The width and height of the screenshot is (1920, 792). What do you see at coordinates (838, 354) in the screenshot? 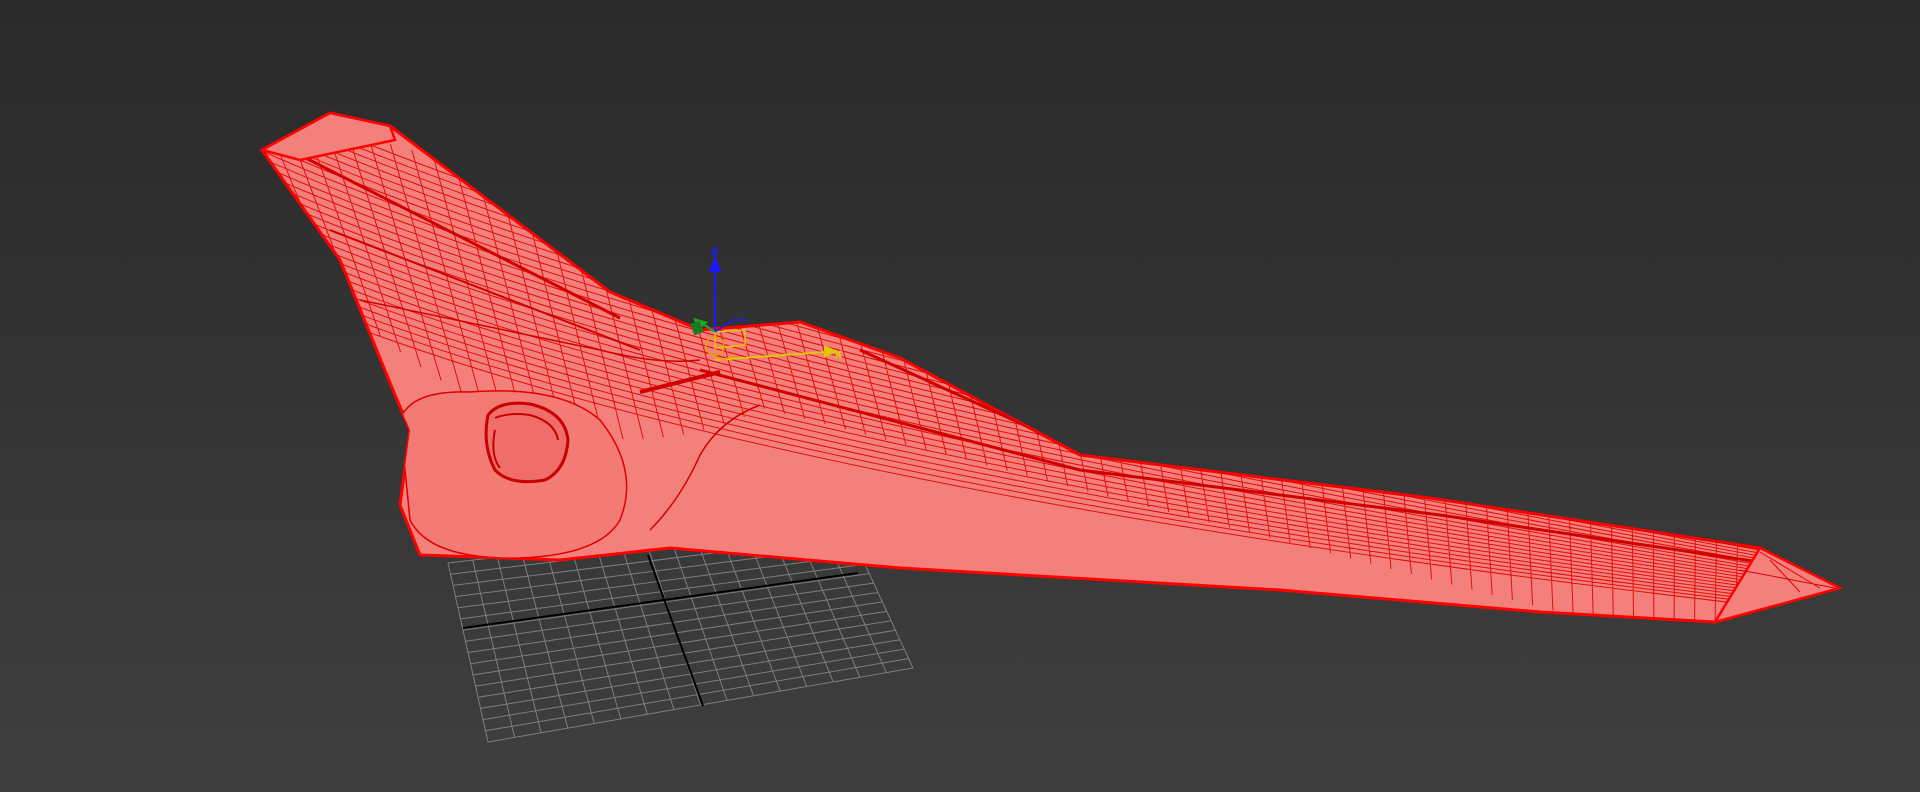
I see `gizmo-x-label: x` at bounding box center [838, 354].